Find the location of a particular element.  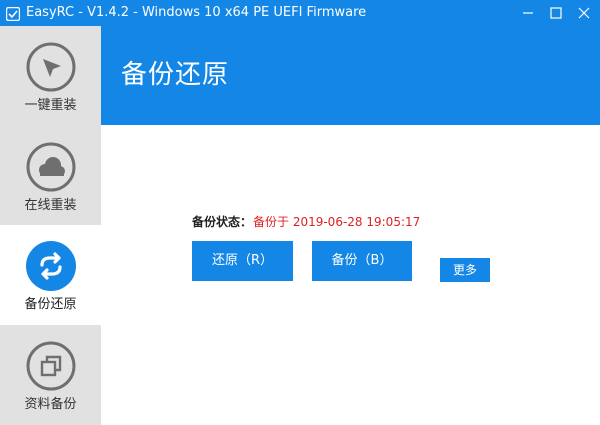

page-title: 备份还原 is located at coordinates (175, 75).